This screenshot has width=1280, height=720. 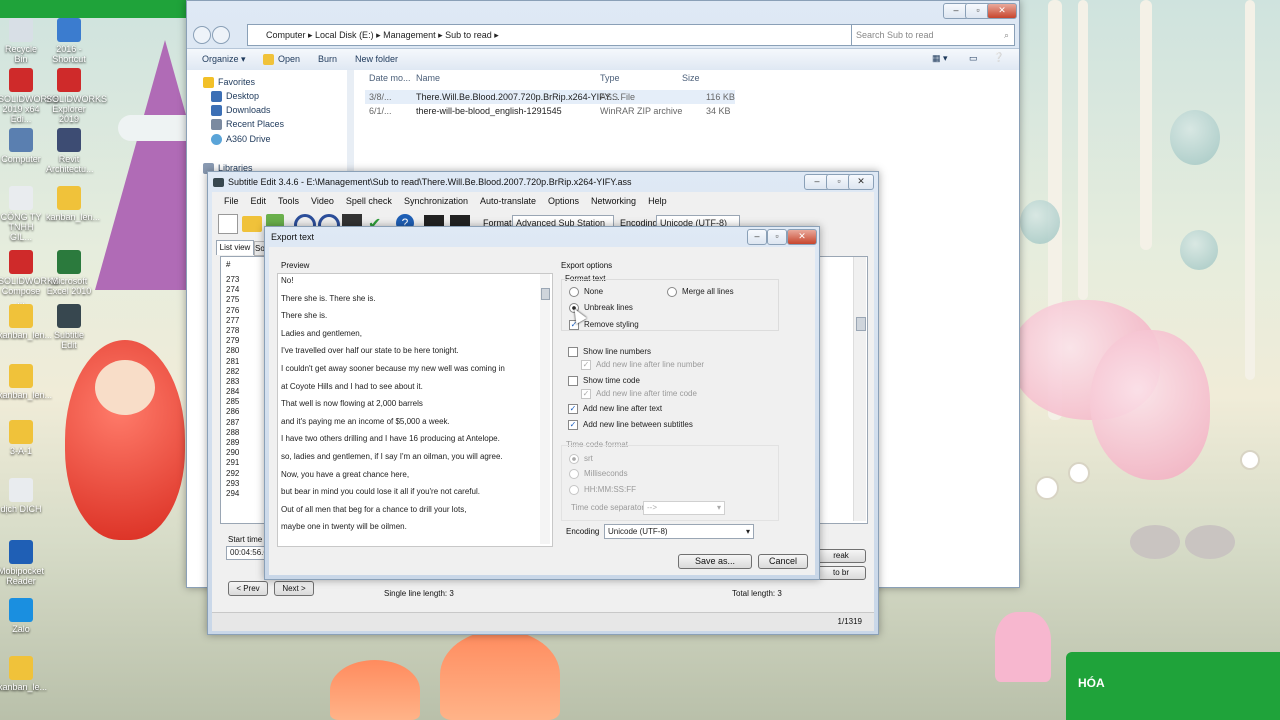 I want to click on table-row-number: 287, so click(x=232, y=423).